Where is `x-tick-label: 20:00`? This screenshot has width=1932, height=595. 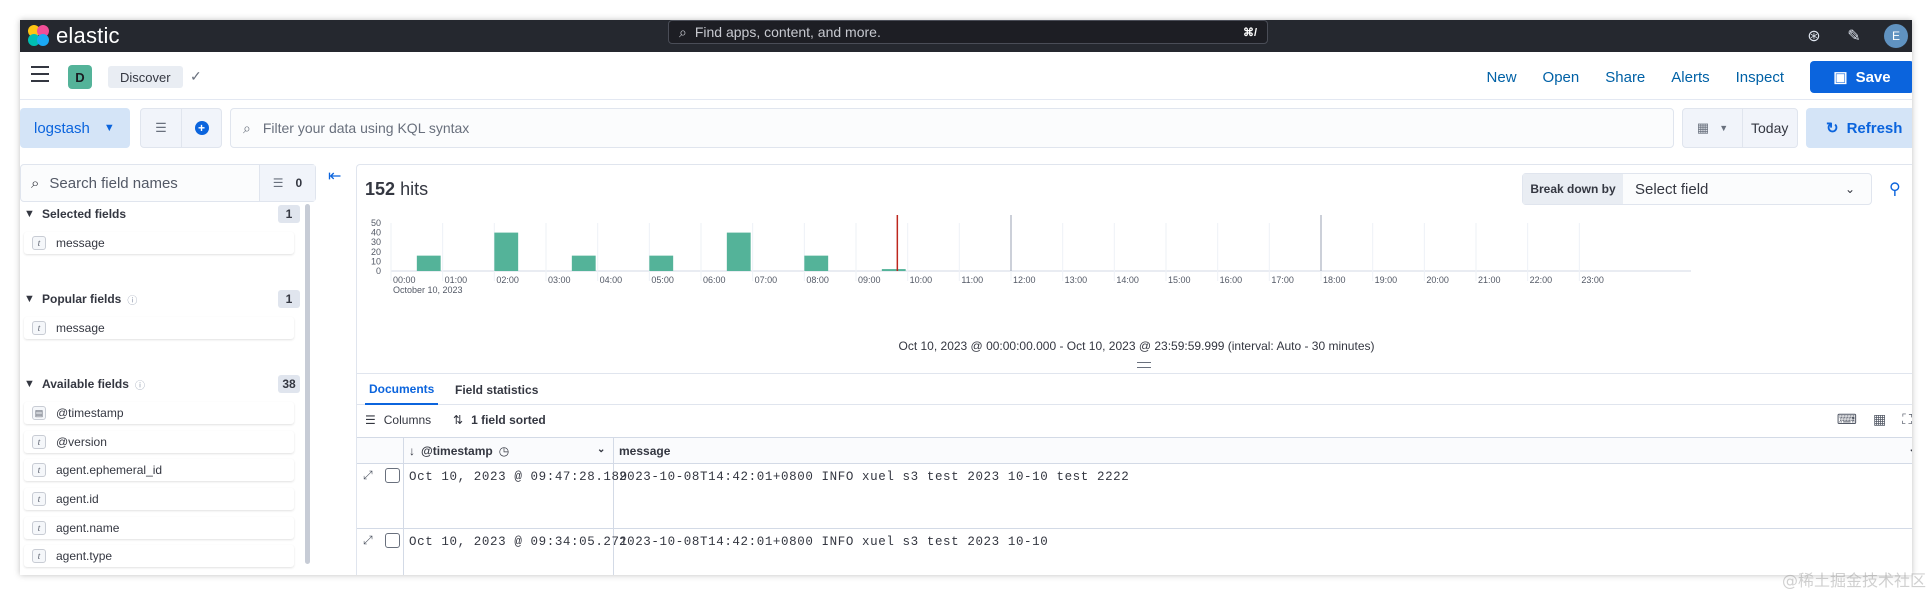 x-tick-label: 20:00 is located at coordinates (1437, 280).